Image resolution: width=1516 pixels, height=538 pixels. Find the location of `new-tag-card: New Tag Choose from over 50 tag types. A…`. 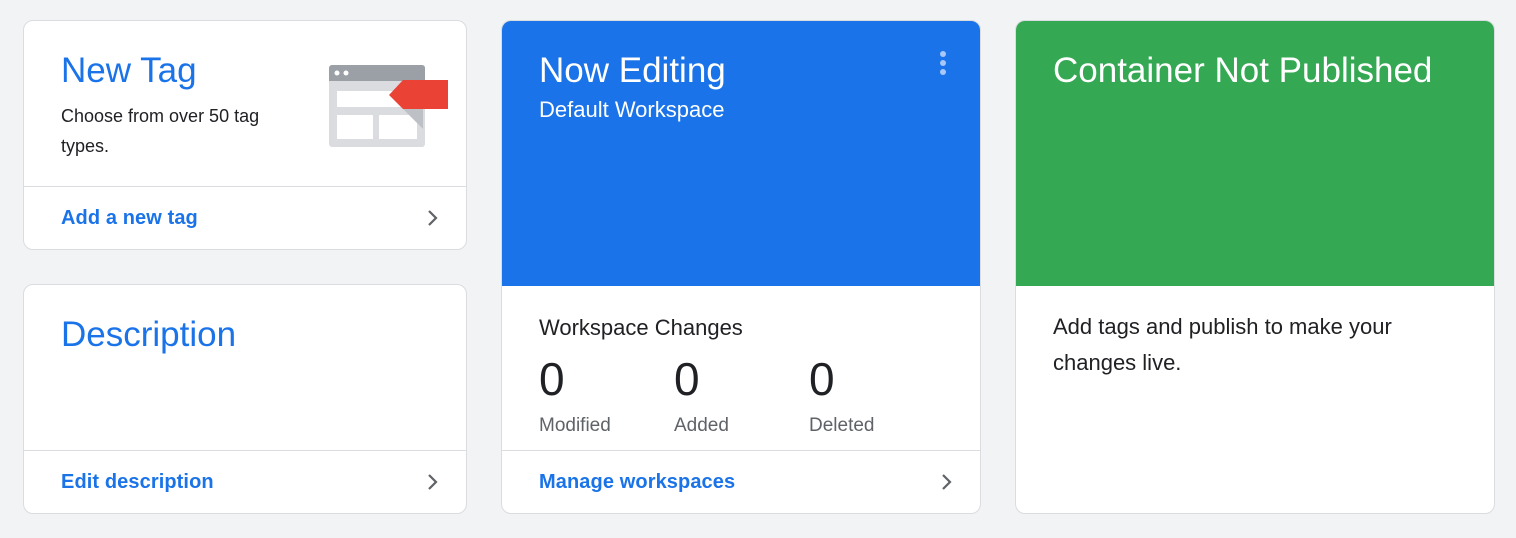

new-tag-card: New Tag Choose from over 50 tag types. A… is located at coordinates (245, 135).